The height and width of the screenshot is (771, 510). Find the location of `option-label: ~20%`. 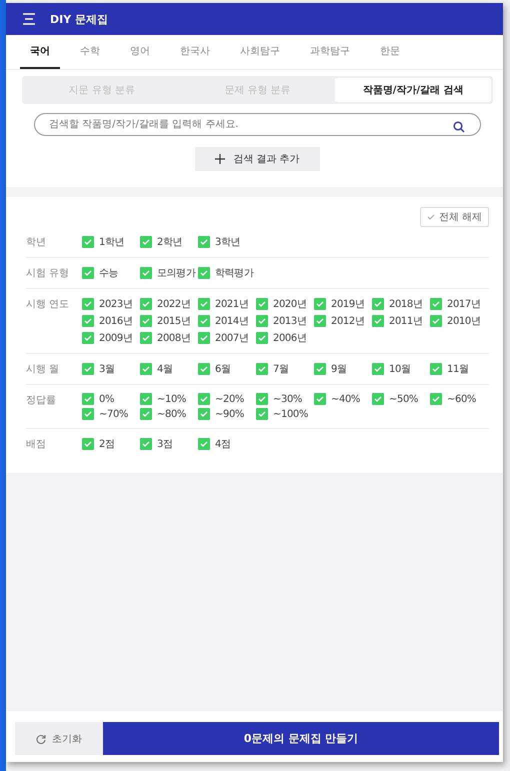

option-label: ~20% is located at coordinates (229, 399).